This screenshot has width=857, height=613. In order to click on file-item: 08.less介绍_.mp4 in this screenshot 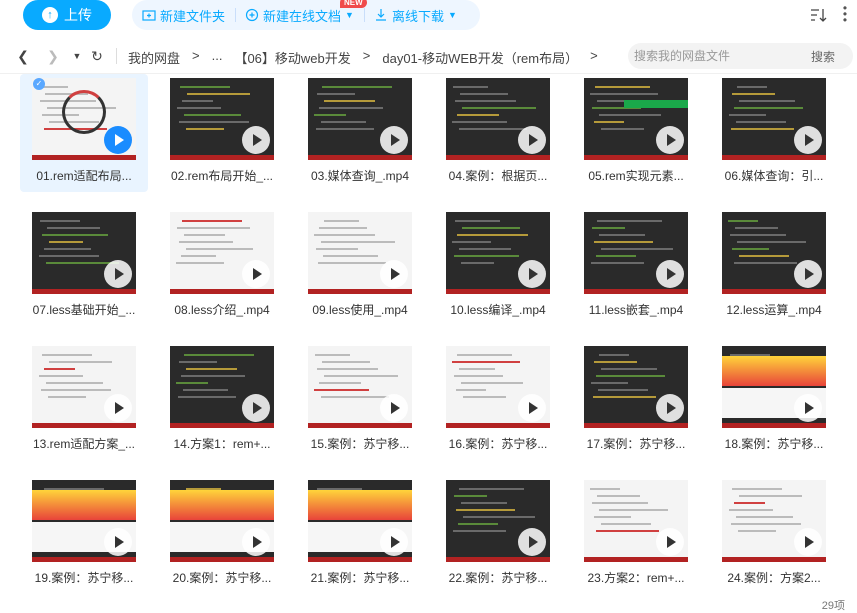, I will do `click(222, 267)`.